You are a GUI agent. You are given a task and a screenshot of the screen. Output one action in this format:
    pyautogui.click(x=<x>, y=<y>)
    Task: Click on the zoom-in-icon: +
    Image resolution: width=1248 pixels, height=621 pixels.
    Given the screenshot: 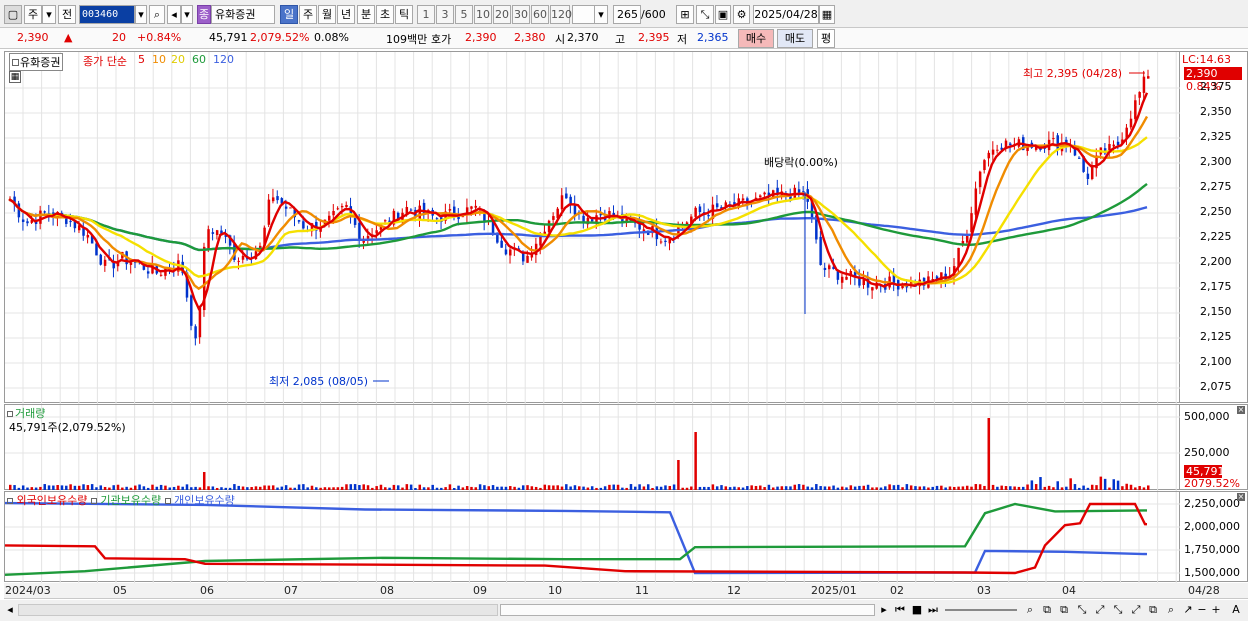 What is the action you would take?
    pyautogui.click(x=1216, y=610)
    